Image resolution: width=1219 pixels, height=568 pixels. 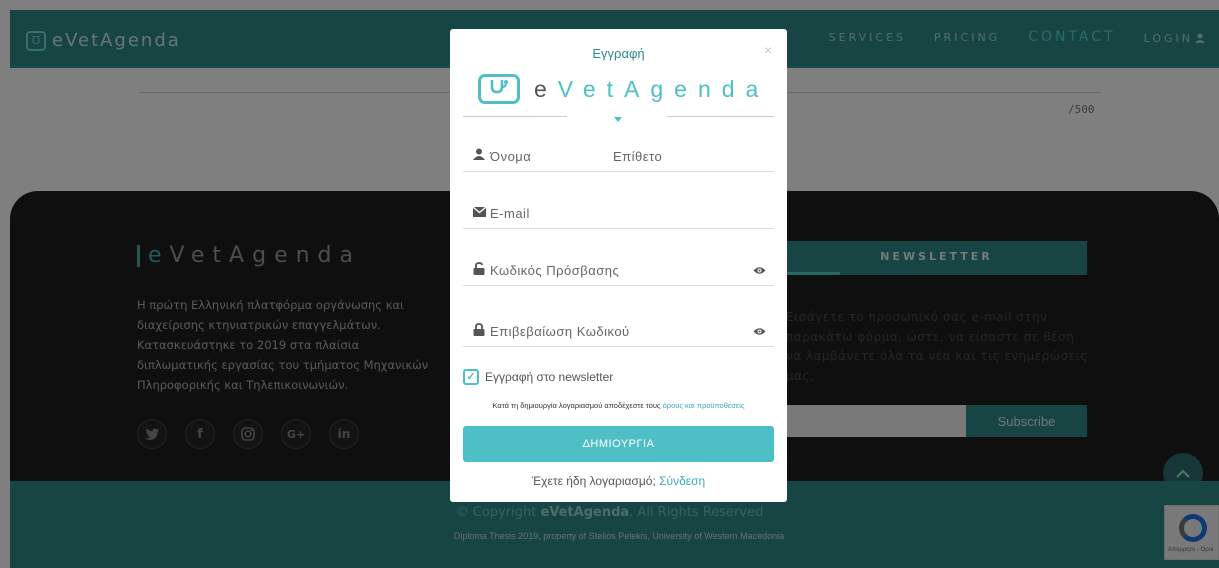 What do you see at coordinates (704, 405) in the screenshot?
I see `terms-link: όρους και προϋποθέσεις` at bounding box center [704, 405].